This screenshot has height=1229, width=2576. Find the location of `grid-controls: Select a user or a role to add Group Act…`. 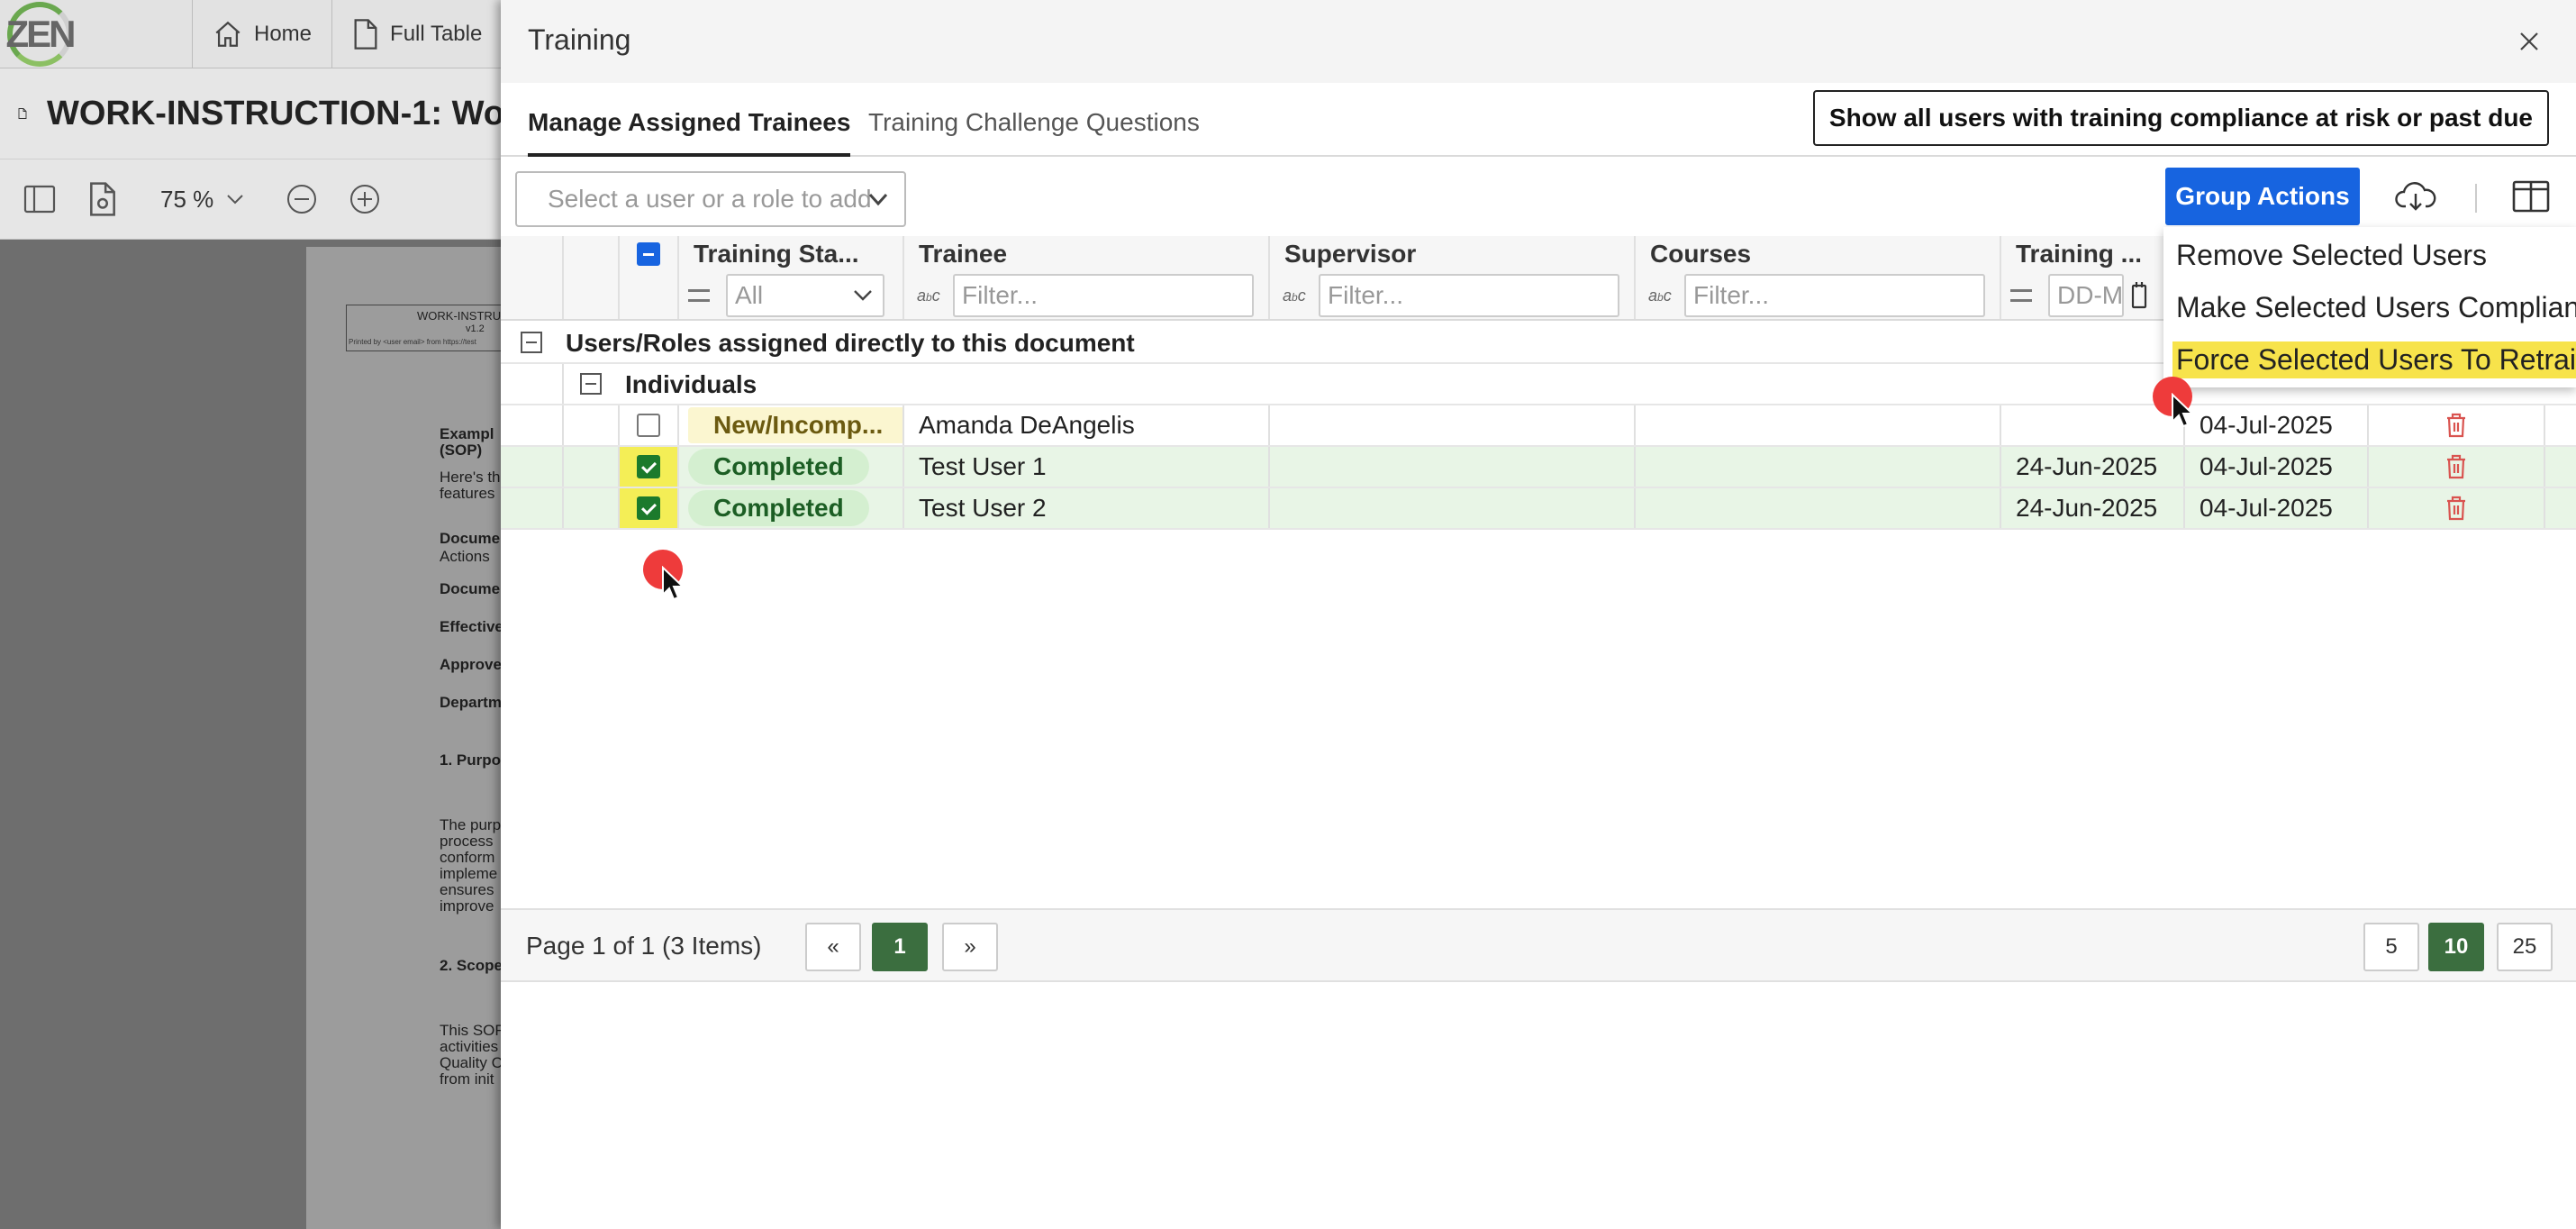

grid-controls: Select a user or a role to add Group Act… is located at coordinates (1538, 197).